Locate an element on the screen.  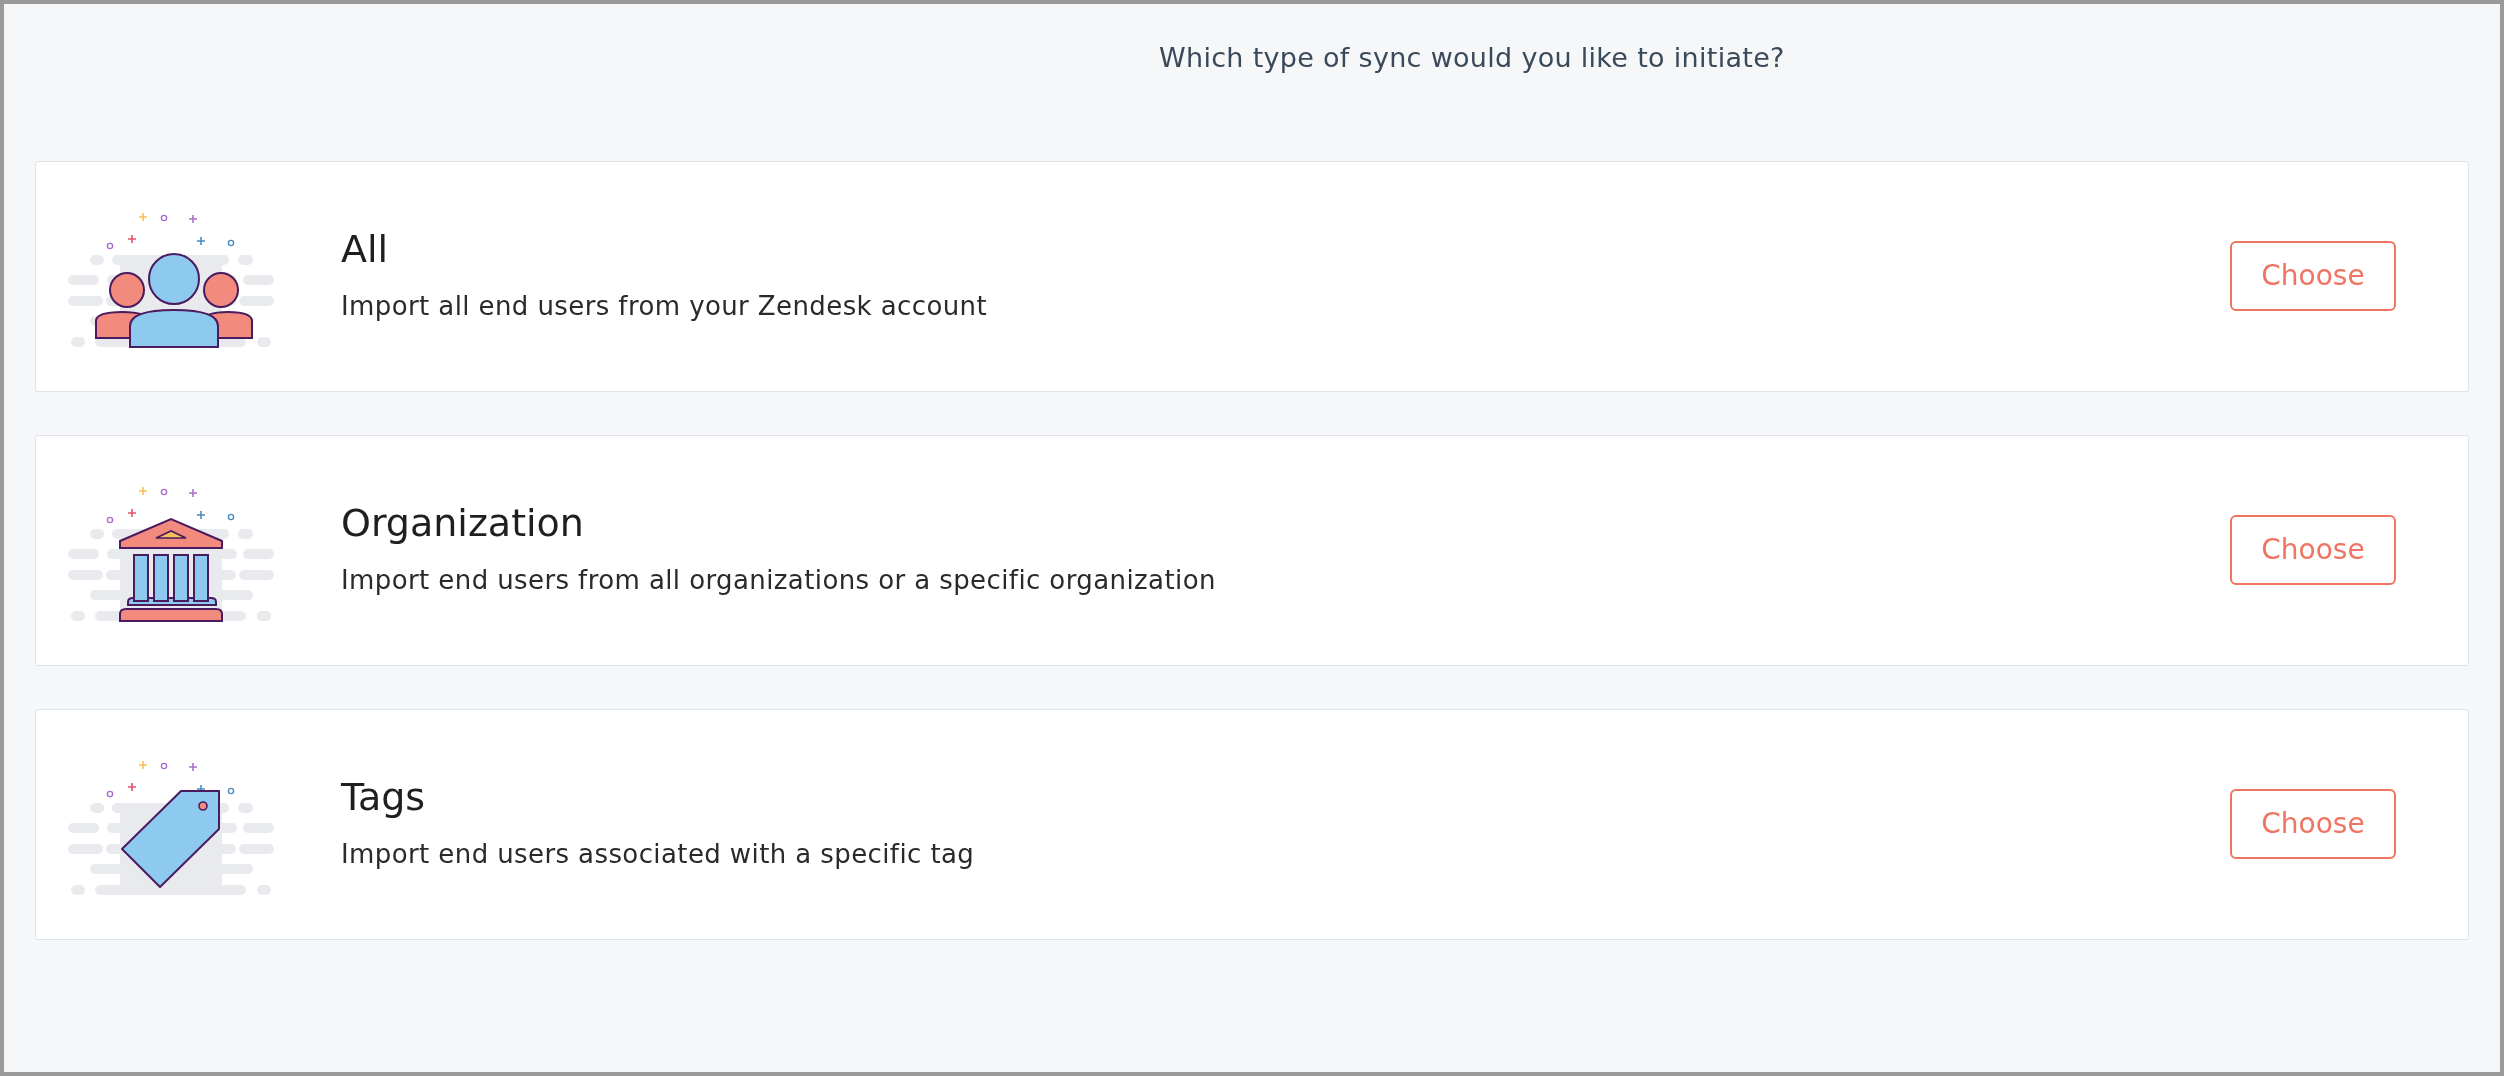
option-title: Tags is located at coordinates (384, 797).